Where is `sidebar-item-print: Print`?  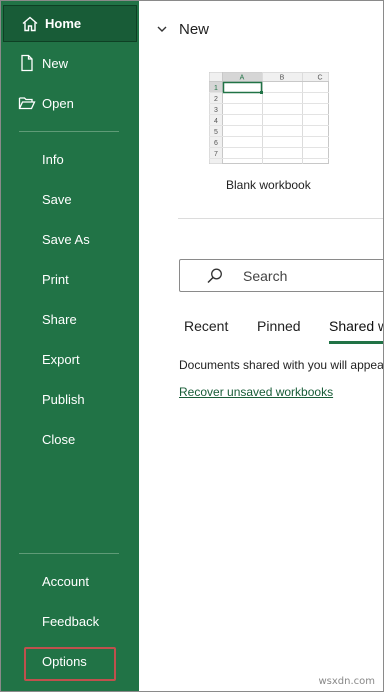
sidebar-item-print: Print is located at coordinates (70, 279).